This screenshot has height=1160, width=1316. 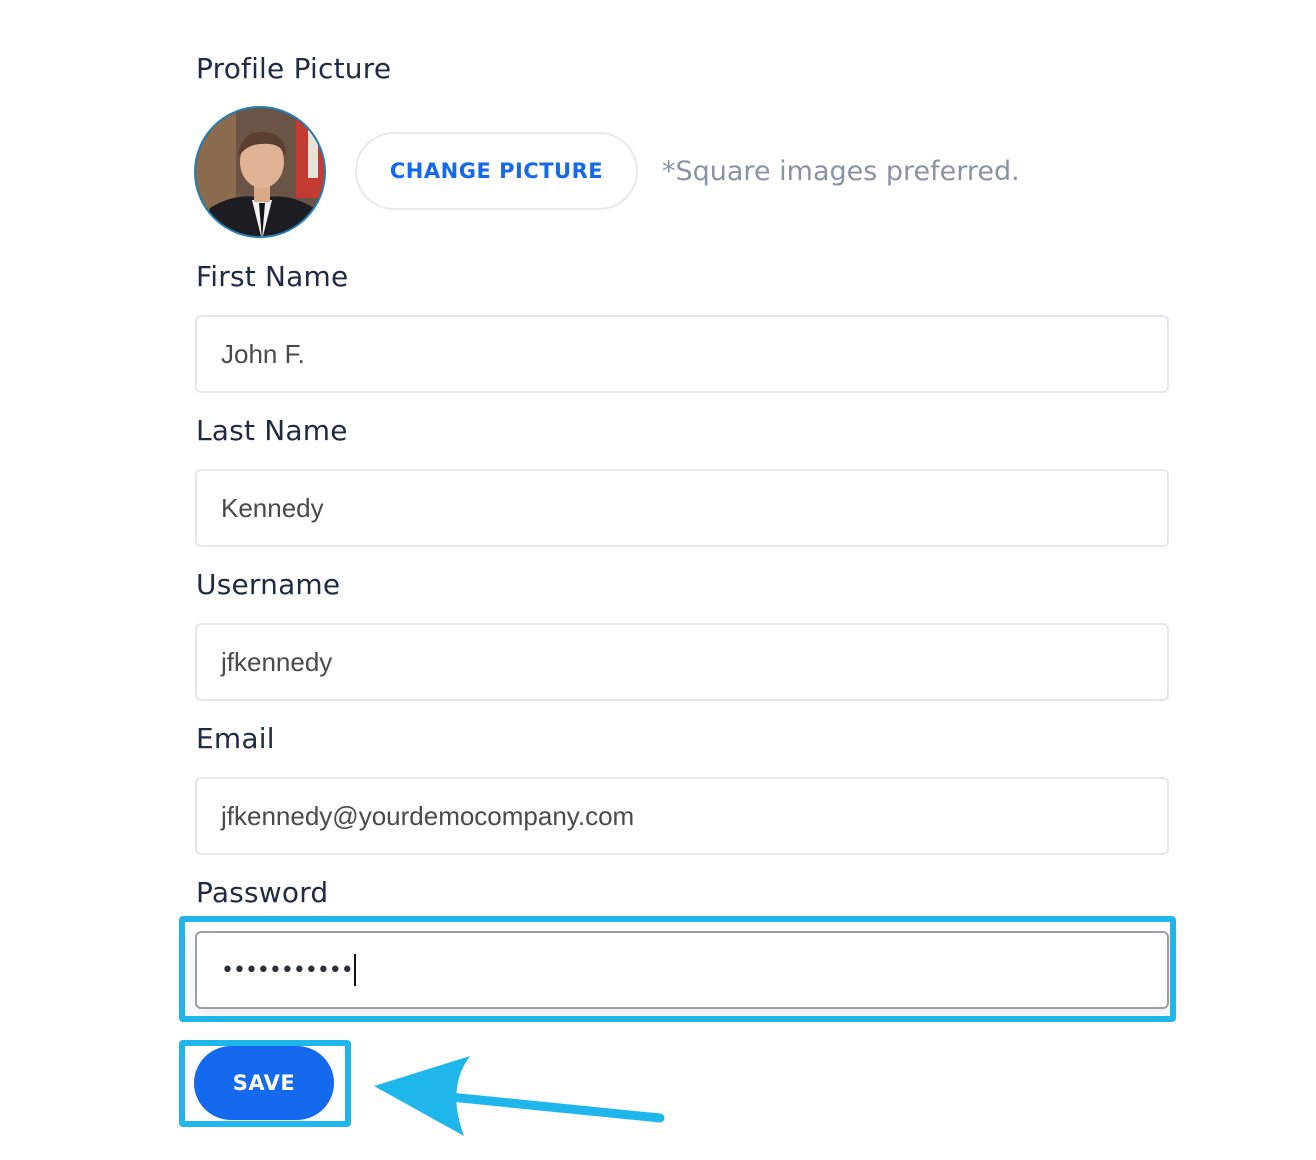 What do you see at coordinates (682, 354) in the screenshot?
I see `first-name-field: John F.` at bounding box center [682, 354].